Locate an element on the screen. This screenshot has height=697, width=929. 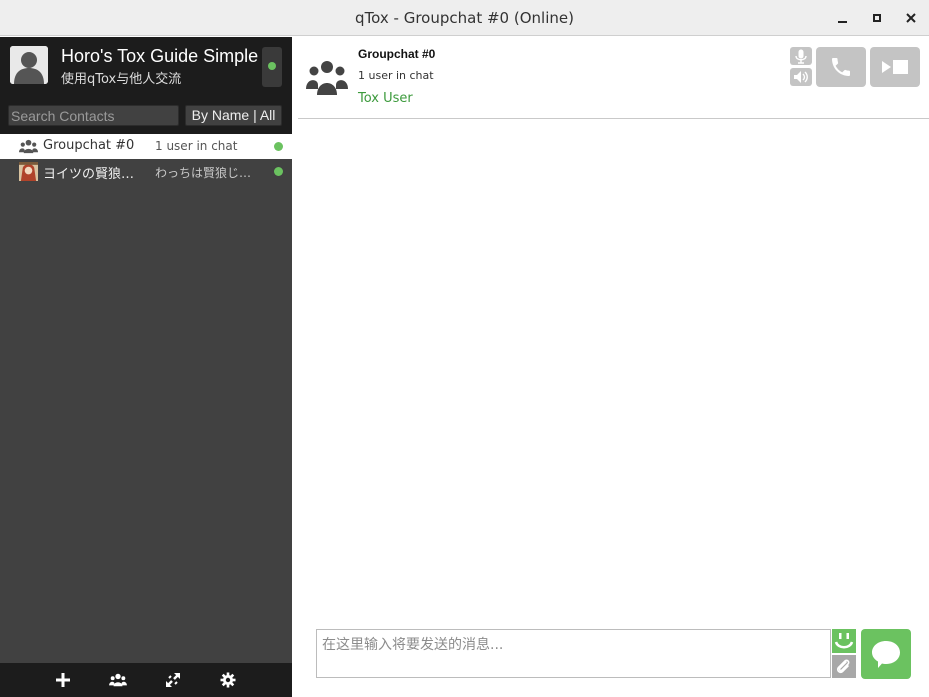
profile-name: Horo's Tox Guide Simple is located at coordinates (159, 56).